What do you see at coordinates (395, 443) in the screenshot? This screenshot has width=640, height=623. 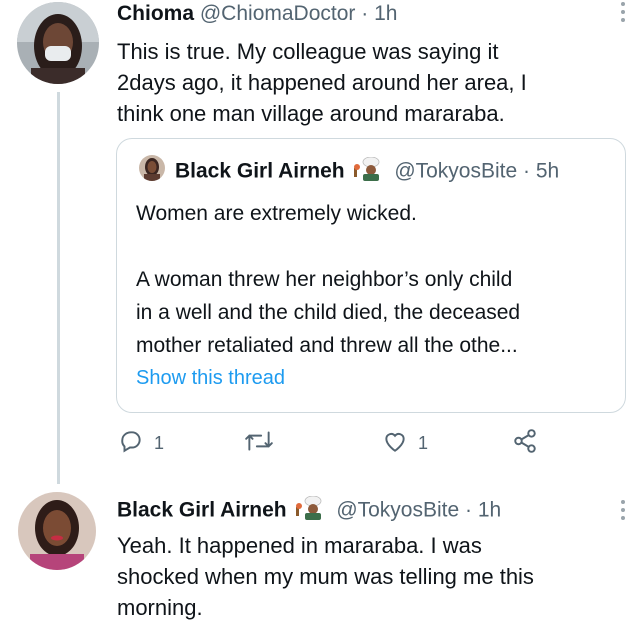 I see `like-icon` at bounding box center [395, 443].